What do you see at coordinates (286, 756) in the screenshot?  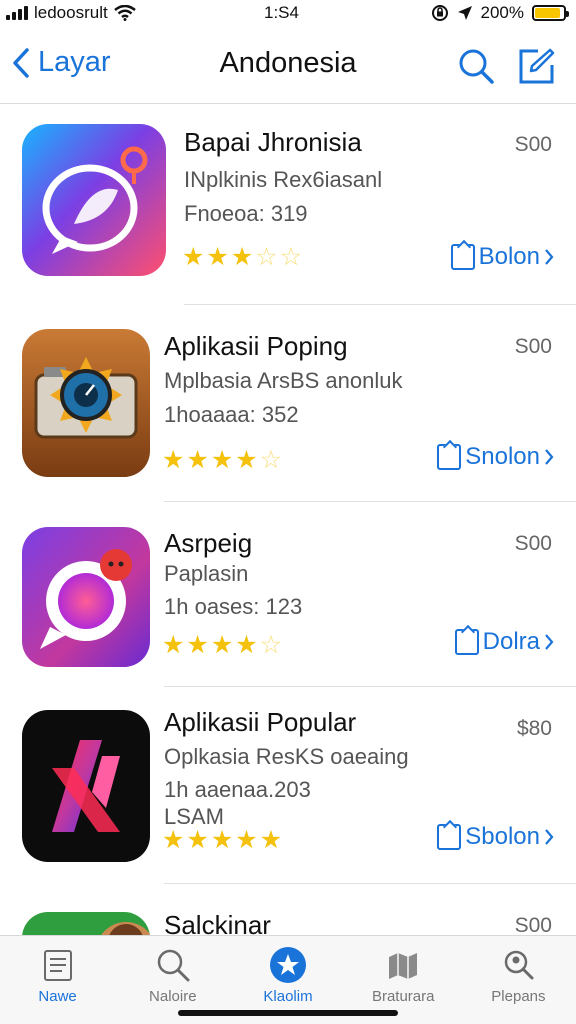 I see `app-subtitle: Oplkasia ResKS oaeaing` at bounding box center [286, 756].